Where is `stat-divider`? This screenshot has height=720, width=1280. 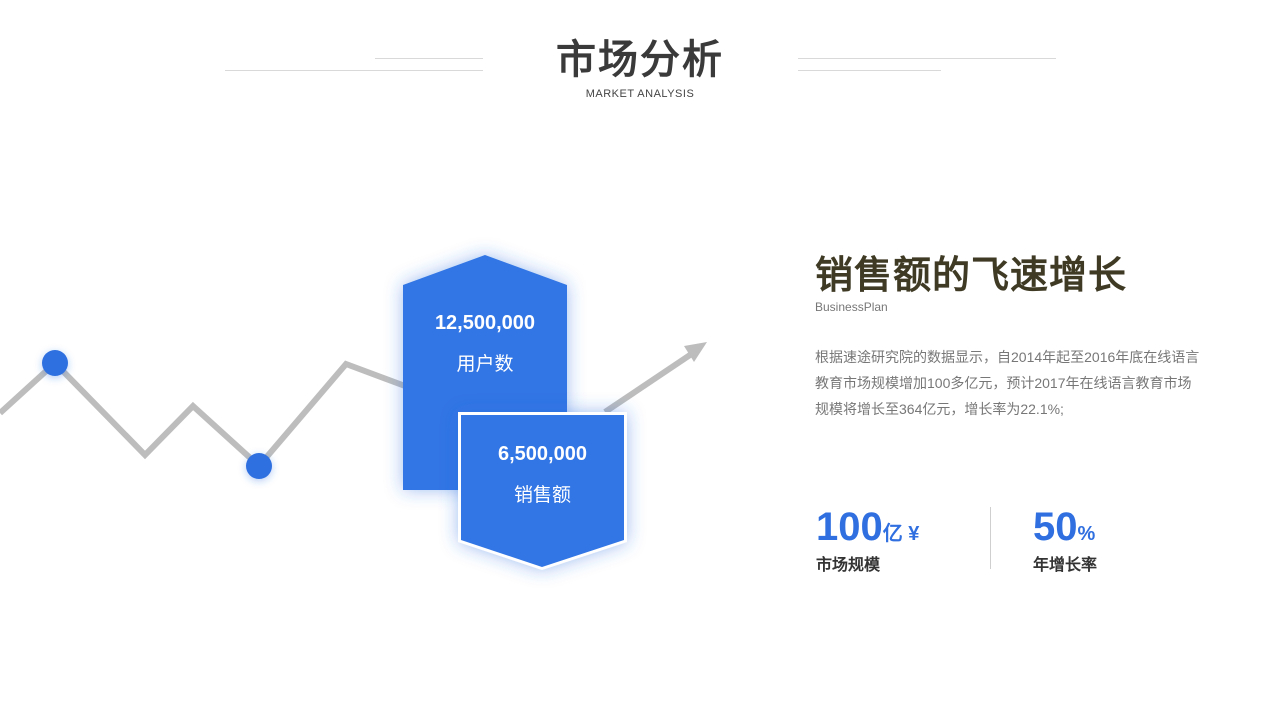
stat-divider is located at coordinates (990, 538).